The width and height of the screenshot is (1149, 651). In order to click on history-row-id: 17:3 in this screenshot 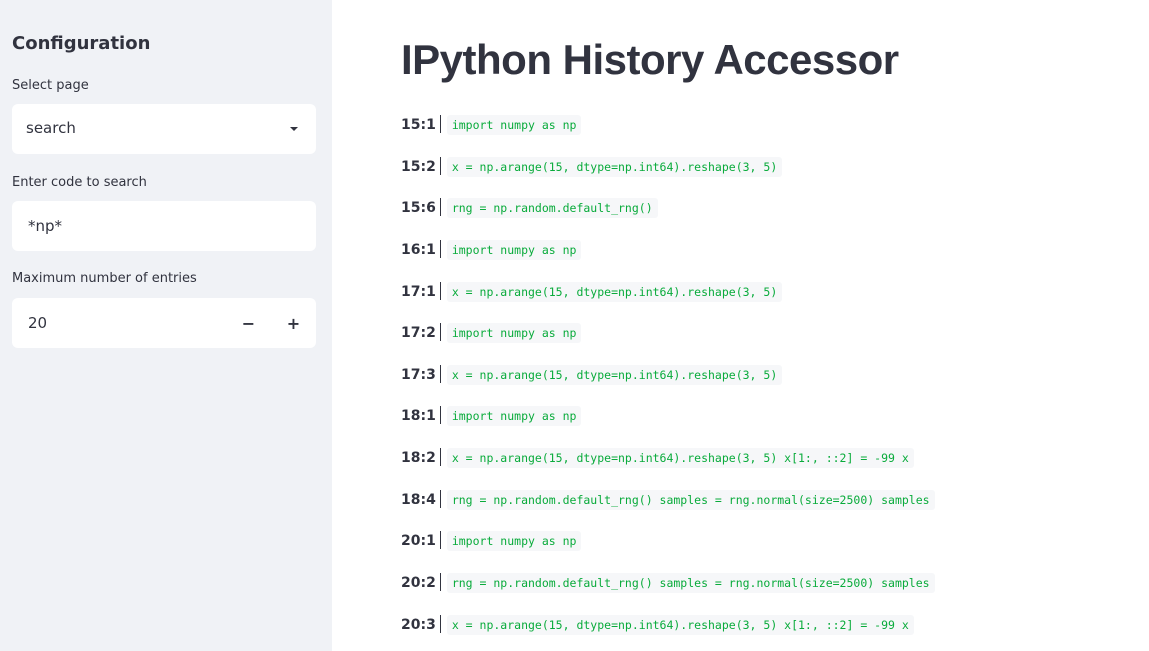, I will do `click(421, 373)`.